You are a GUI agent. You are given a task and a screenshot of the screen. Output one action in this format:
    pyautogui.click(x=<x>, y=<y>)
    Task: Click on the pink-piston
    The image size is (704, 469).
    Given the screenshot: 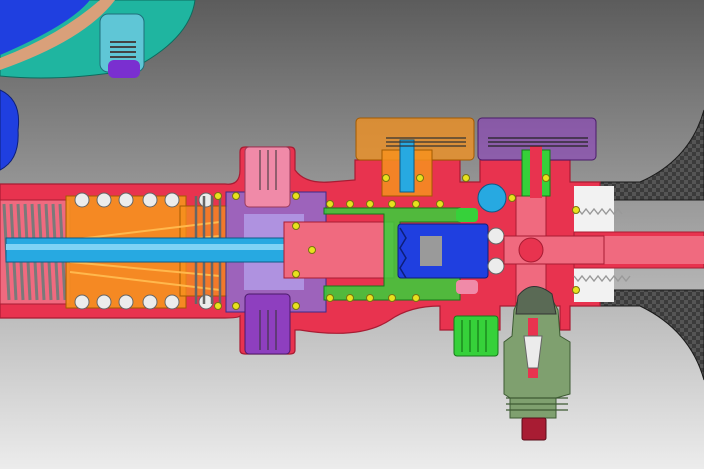 What is the action you would take?
    pyautogui.click(x=339, y=250)
    